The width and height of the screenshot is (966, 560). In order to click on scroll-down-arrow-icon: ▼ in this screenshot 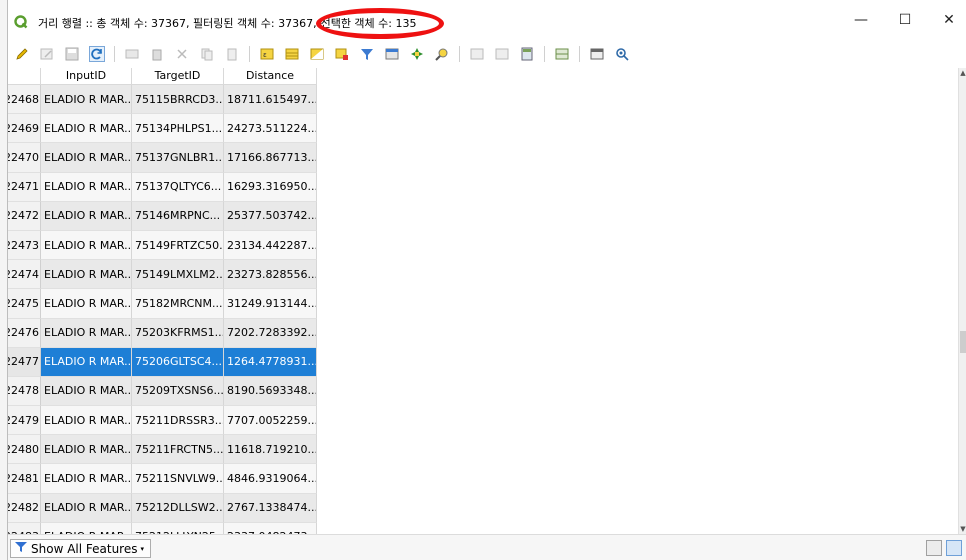, I will do `click(962, 529)`.